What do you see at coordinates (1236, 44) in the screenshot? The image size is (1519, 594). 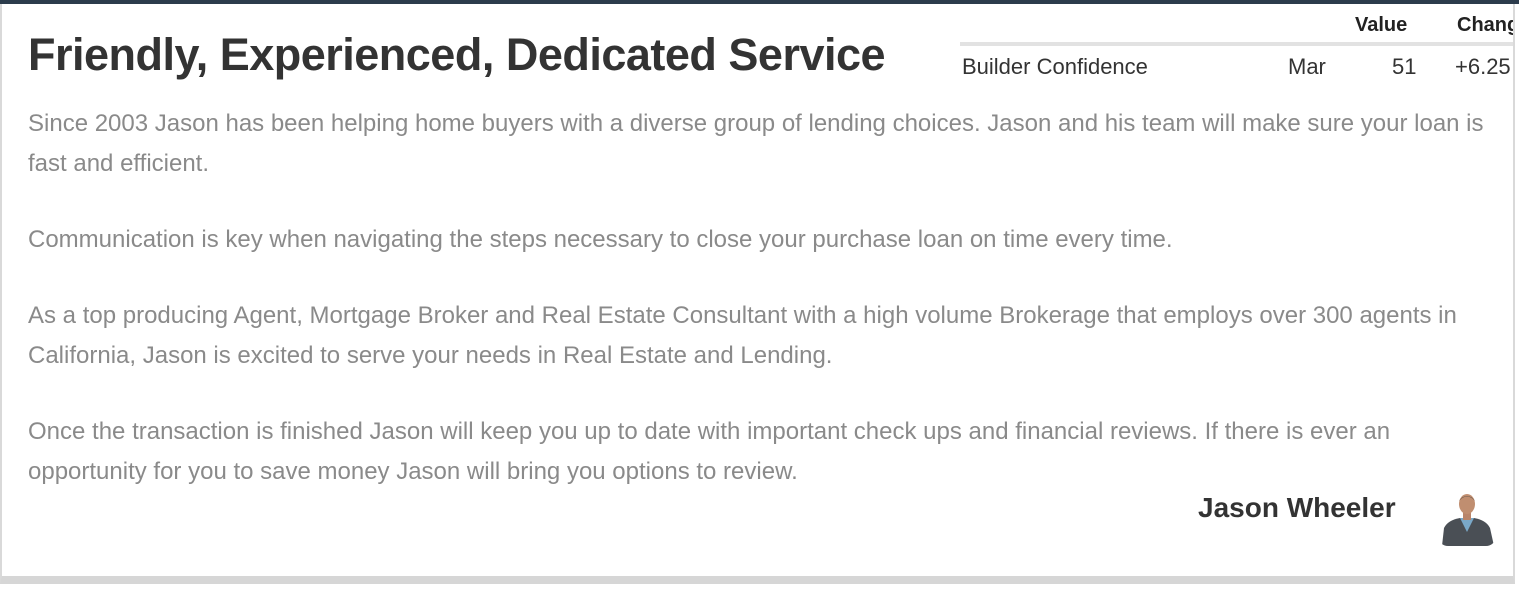 I see `ticker-divider` at bounding box center [1236, 44].